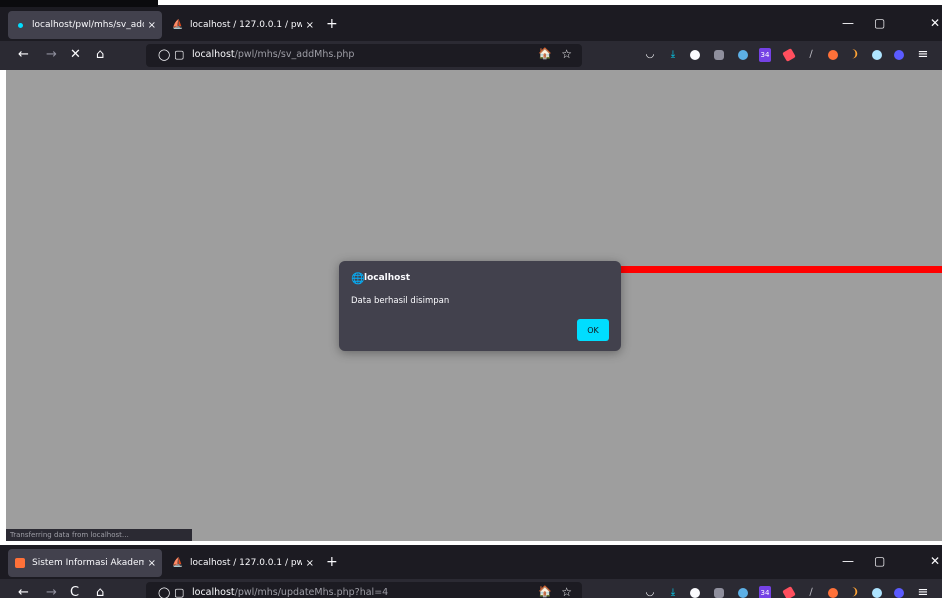 This screenshot has width=942, height=598. I want to click on tab-sistem-informasi: Sistem Informasi Akademik::Da ×, so click(85, 563).